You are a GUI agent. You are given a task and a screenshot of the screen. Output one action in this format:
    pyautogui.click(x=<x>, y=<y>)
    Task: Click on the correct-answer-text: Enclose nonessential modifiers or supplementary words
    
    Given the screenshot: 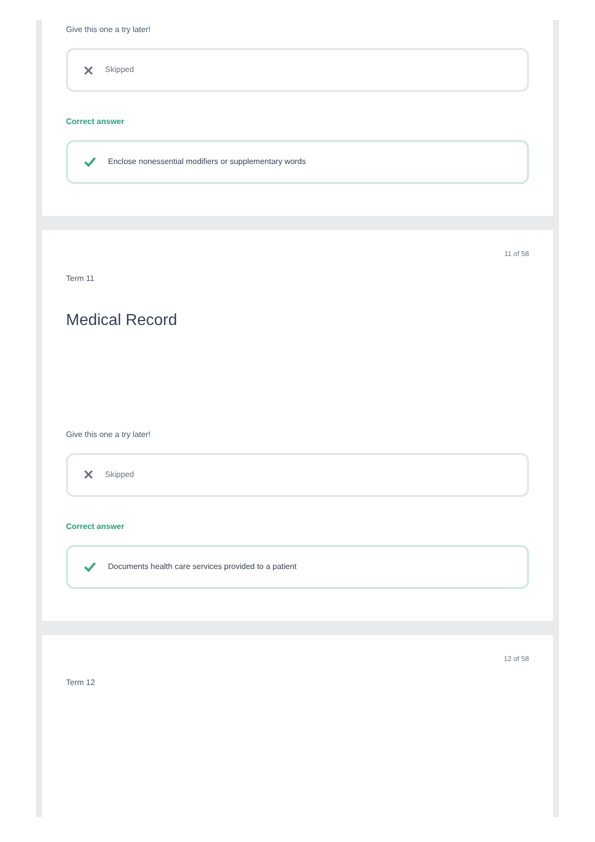 What is the action you would take?
    pyautogui.click(x=207, y=162)
    